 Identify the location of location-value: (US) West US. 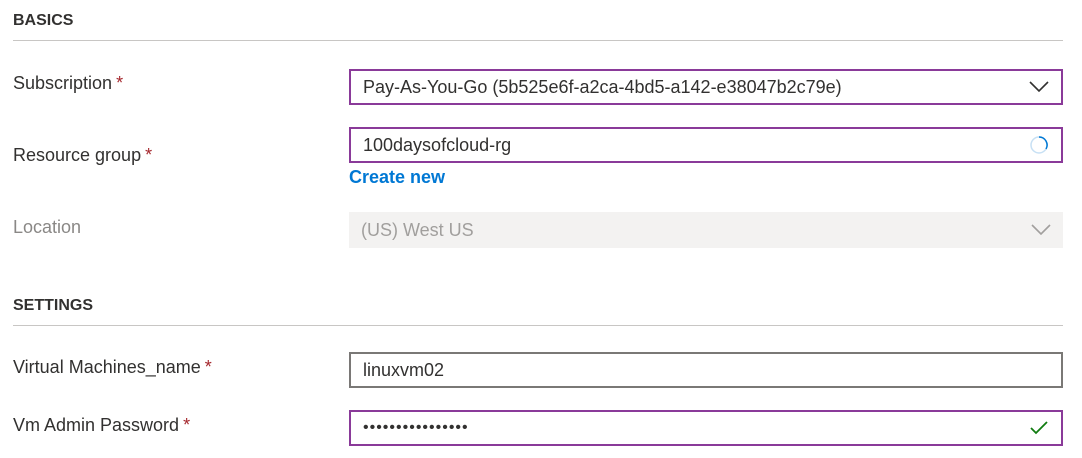
(417, 229).